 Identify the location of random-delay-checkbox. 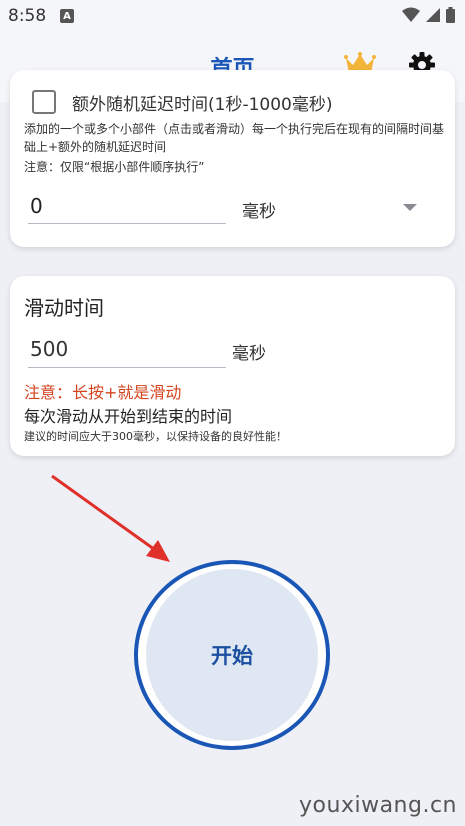
(44, 102).